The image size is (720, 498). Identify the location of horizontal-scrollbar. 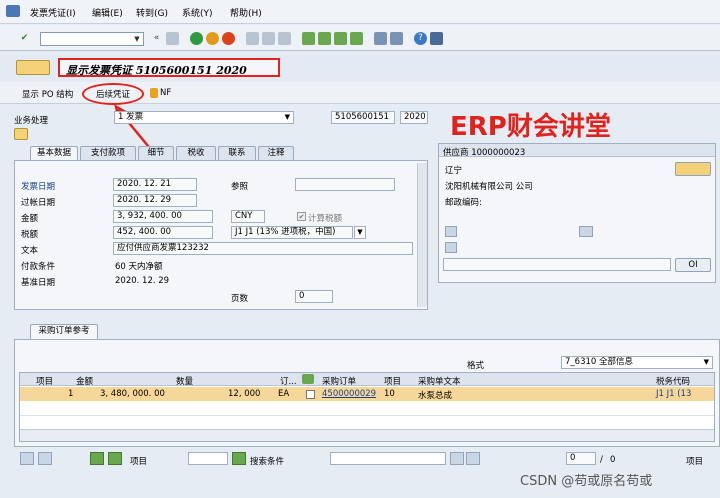
(367, 435).